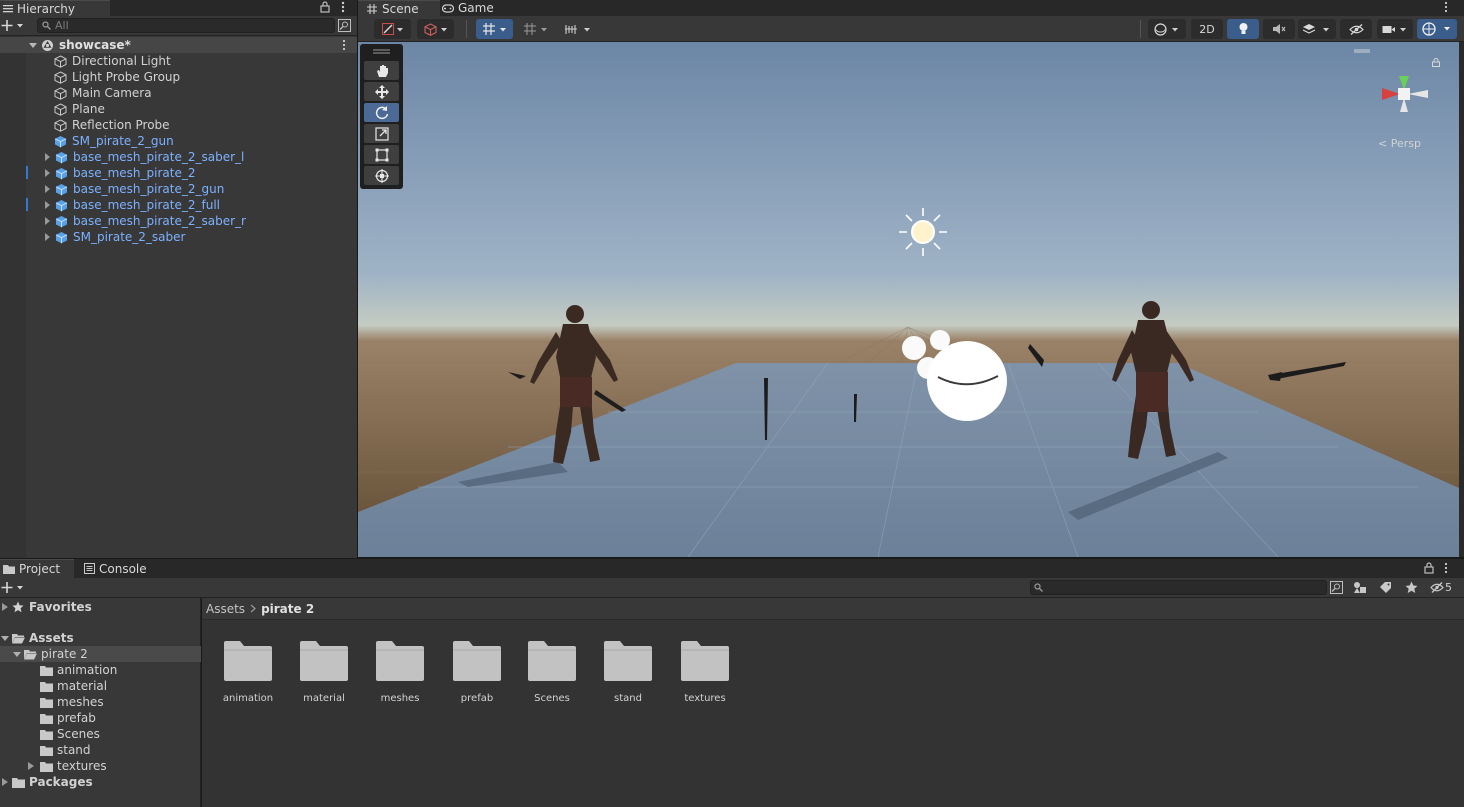 The height and width of the screenshot is (807, 1464). I want to click on lock-icon, so click(325, 7).